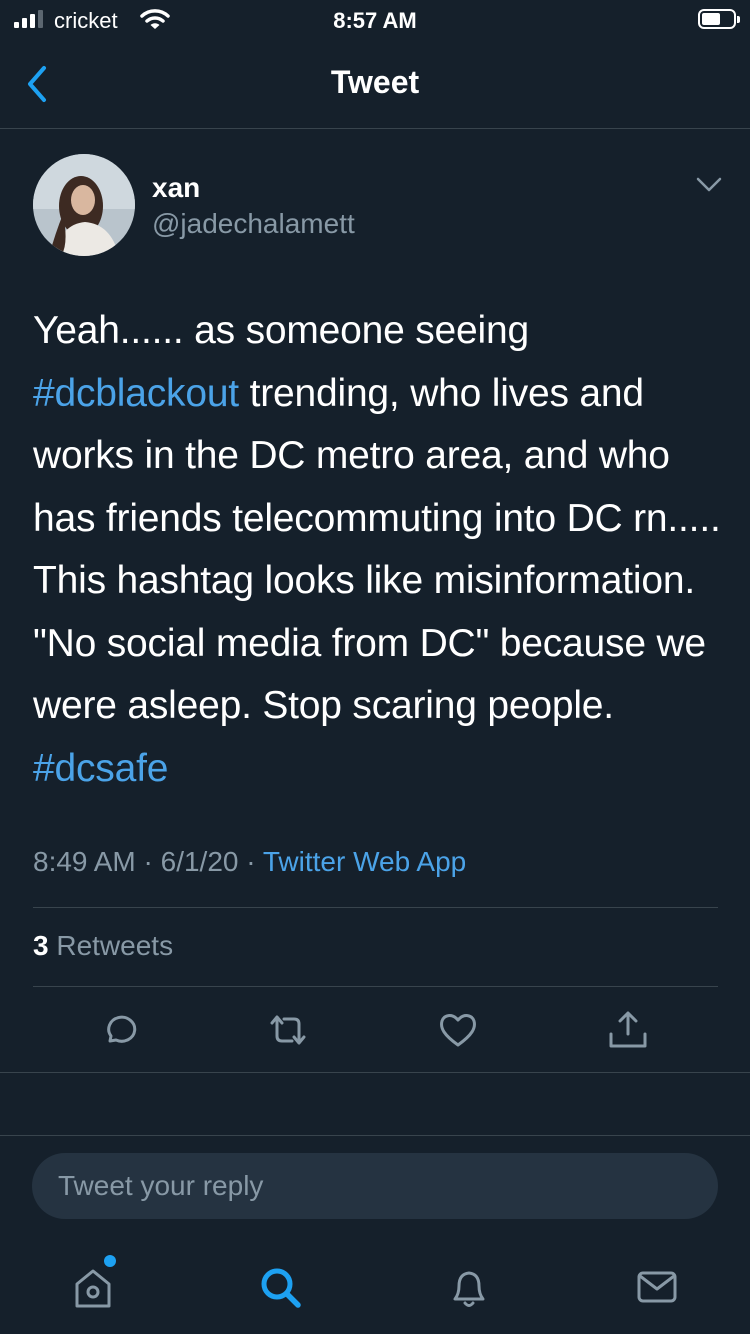 The image size is (750, 1334). Describe the element at coordinates (41, 945) in the screenshot. I see `retweet-count: 3` at that location.